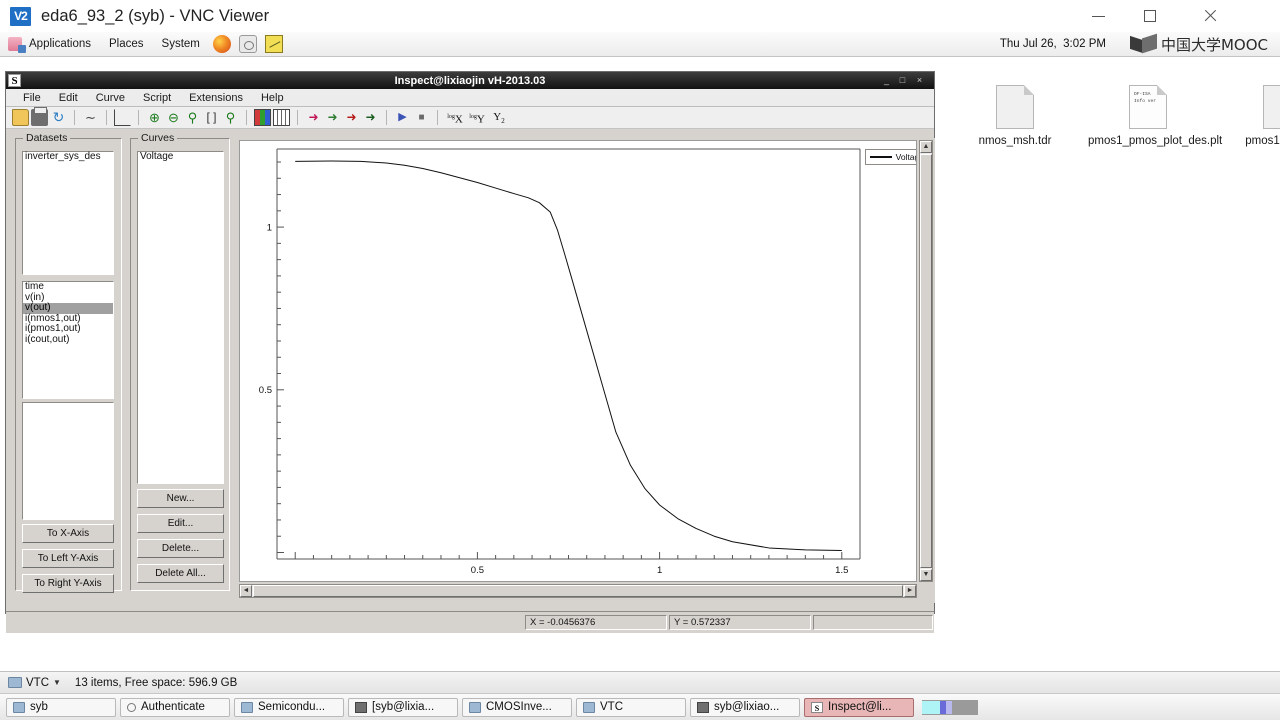 Image resolution: width=1280 pixels, height=720 pixels. Describe the element at coordinates (68, 533) in the screenshot. I see `to-x-axis-button: To X-Axis` at that location.